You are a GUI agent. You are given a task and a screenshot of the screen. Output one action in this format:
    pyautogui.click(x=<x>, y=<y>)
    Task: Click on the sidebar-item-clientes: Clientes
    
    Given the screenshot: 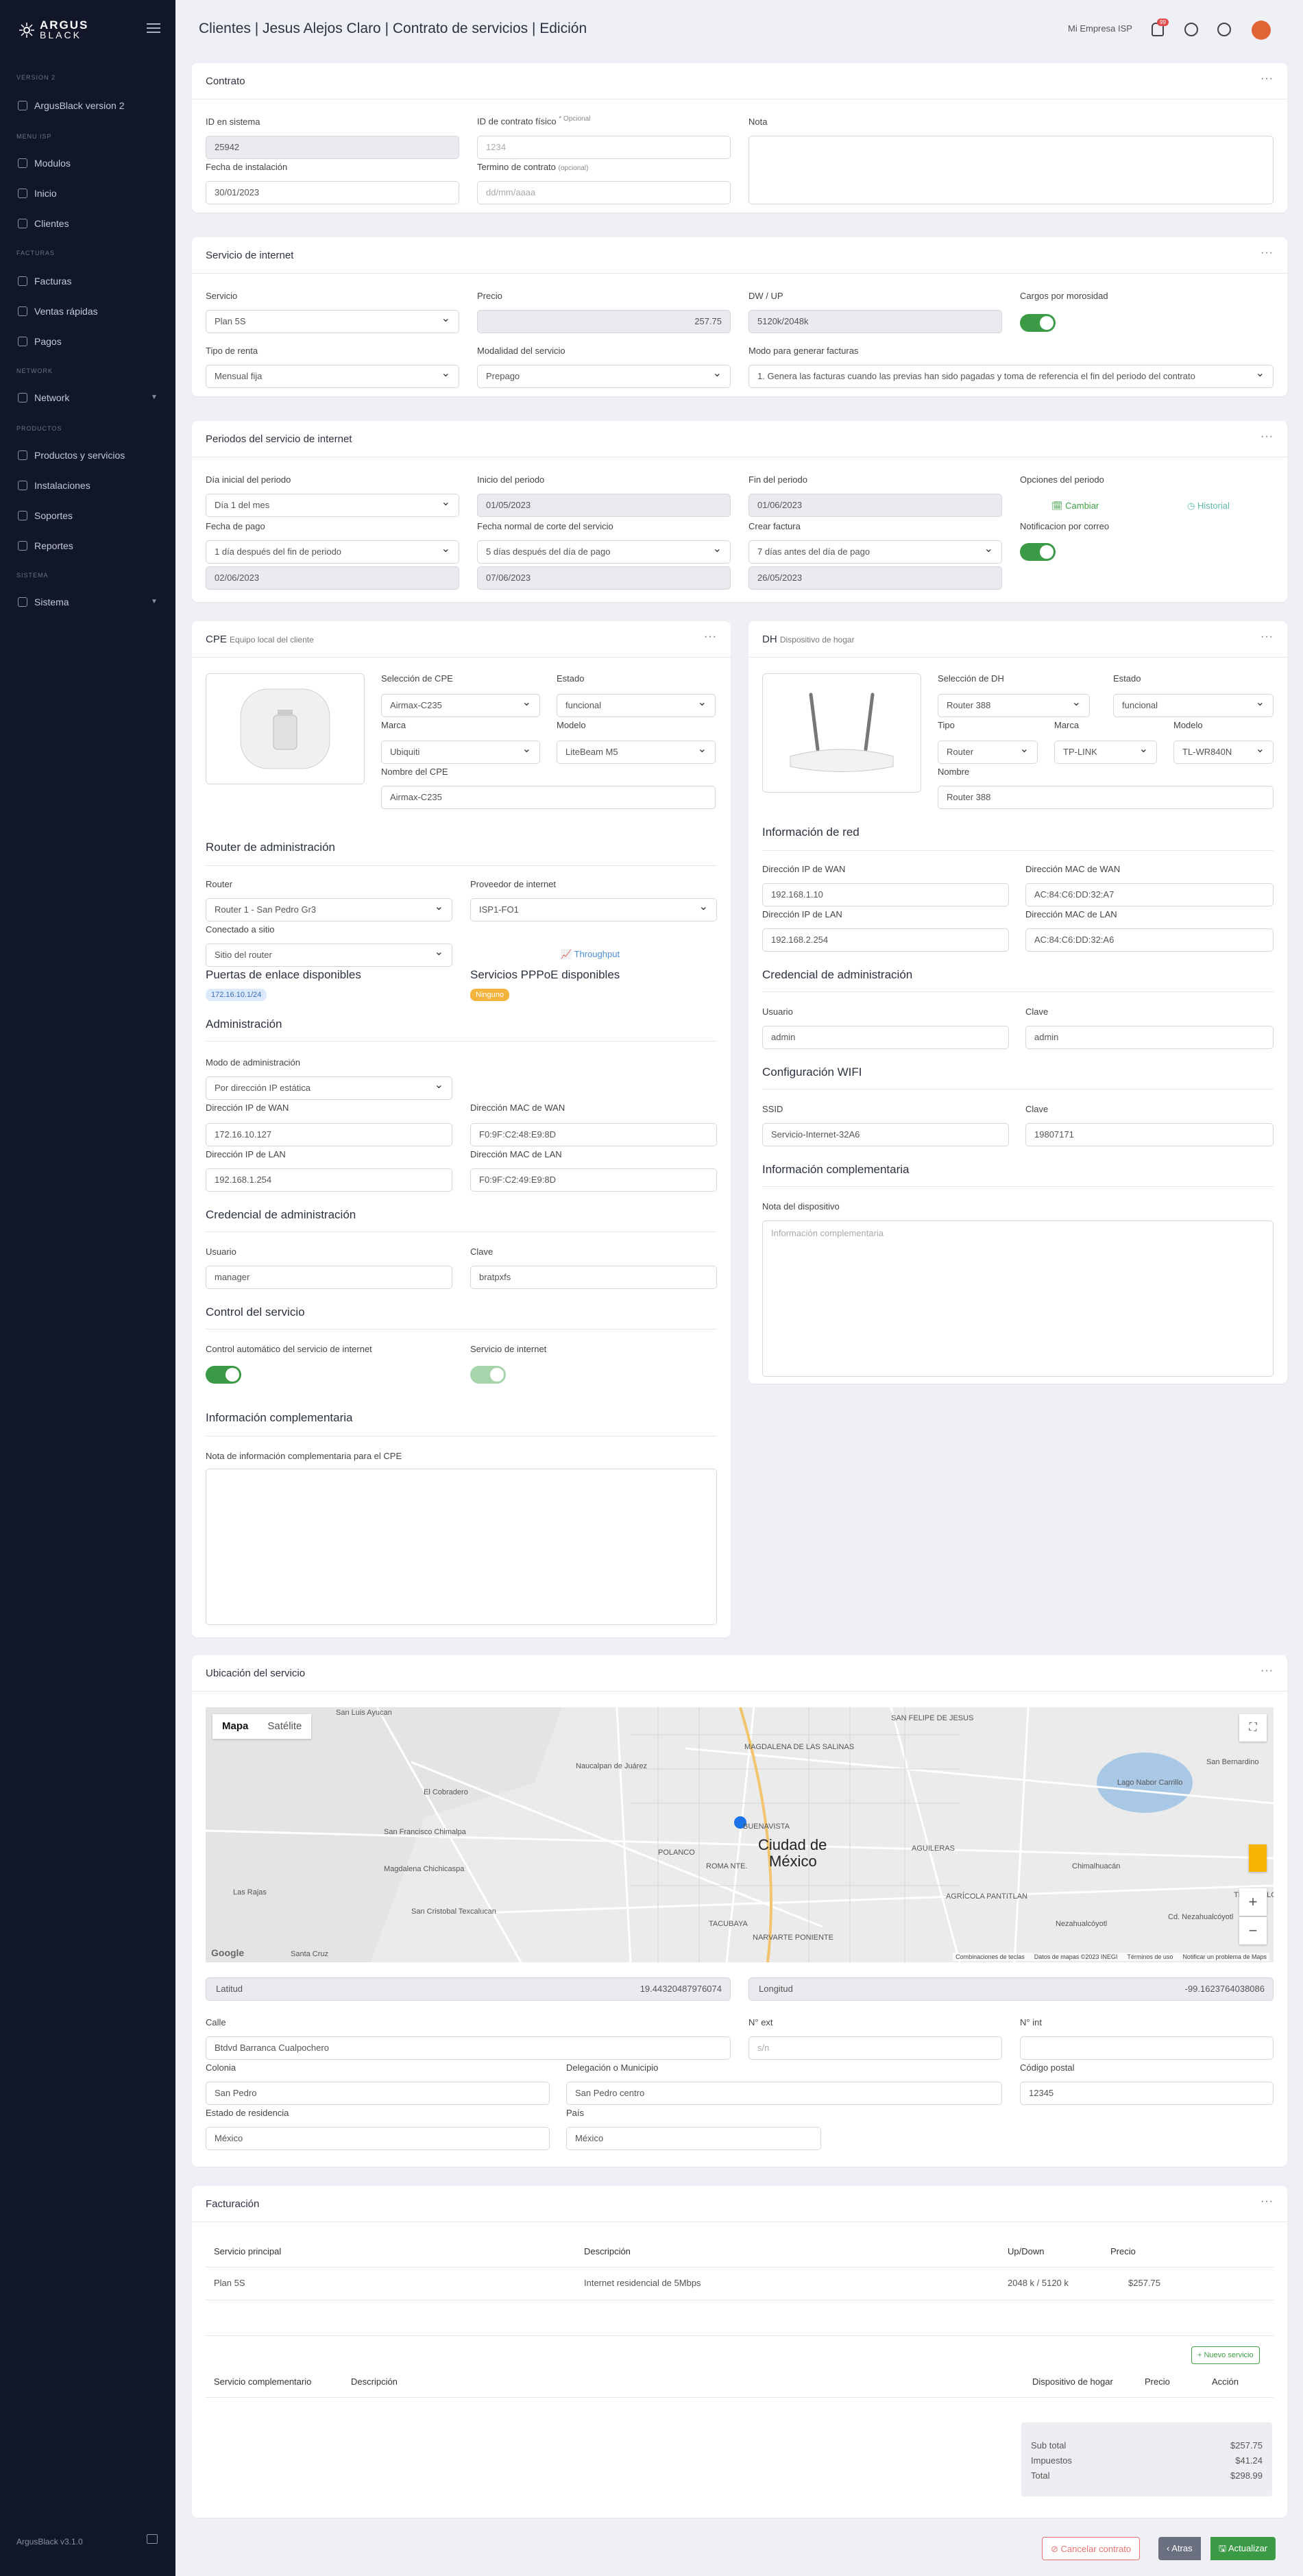 What is the action you would take?
    pyautogui.click(x=43, y=224)
    